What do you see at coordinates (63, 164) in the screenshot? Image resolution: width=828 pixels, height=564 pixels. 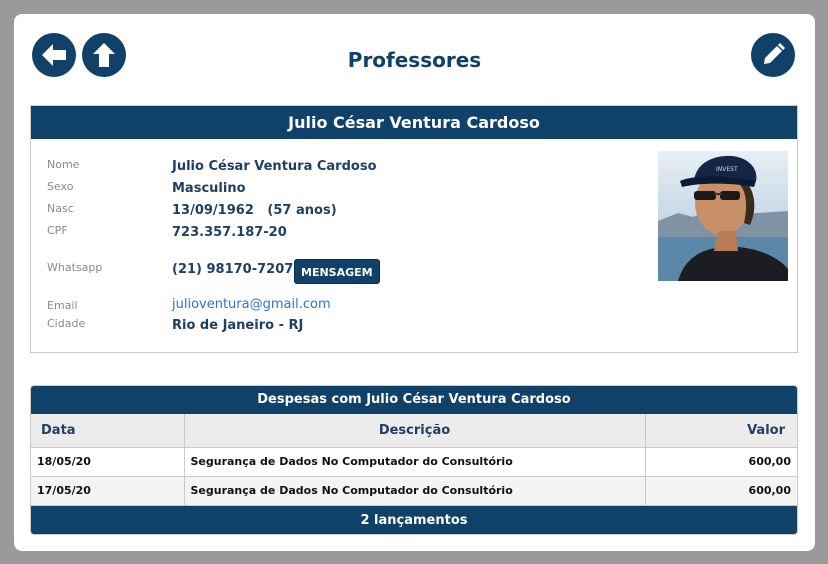 I see `nome-label: Nome` at bounding box center [63, 164].